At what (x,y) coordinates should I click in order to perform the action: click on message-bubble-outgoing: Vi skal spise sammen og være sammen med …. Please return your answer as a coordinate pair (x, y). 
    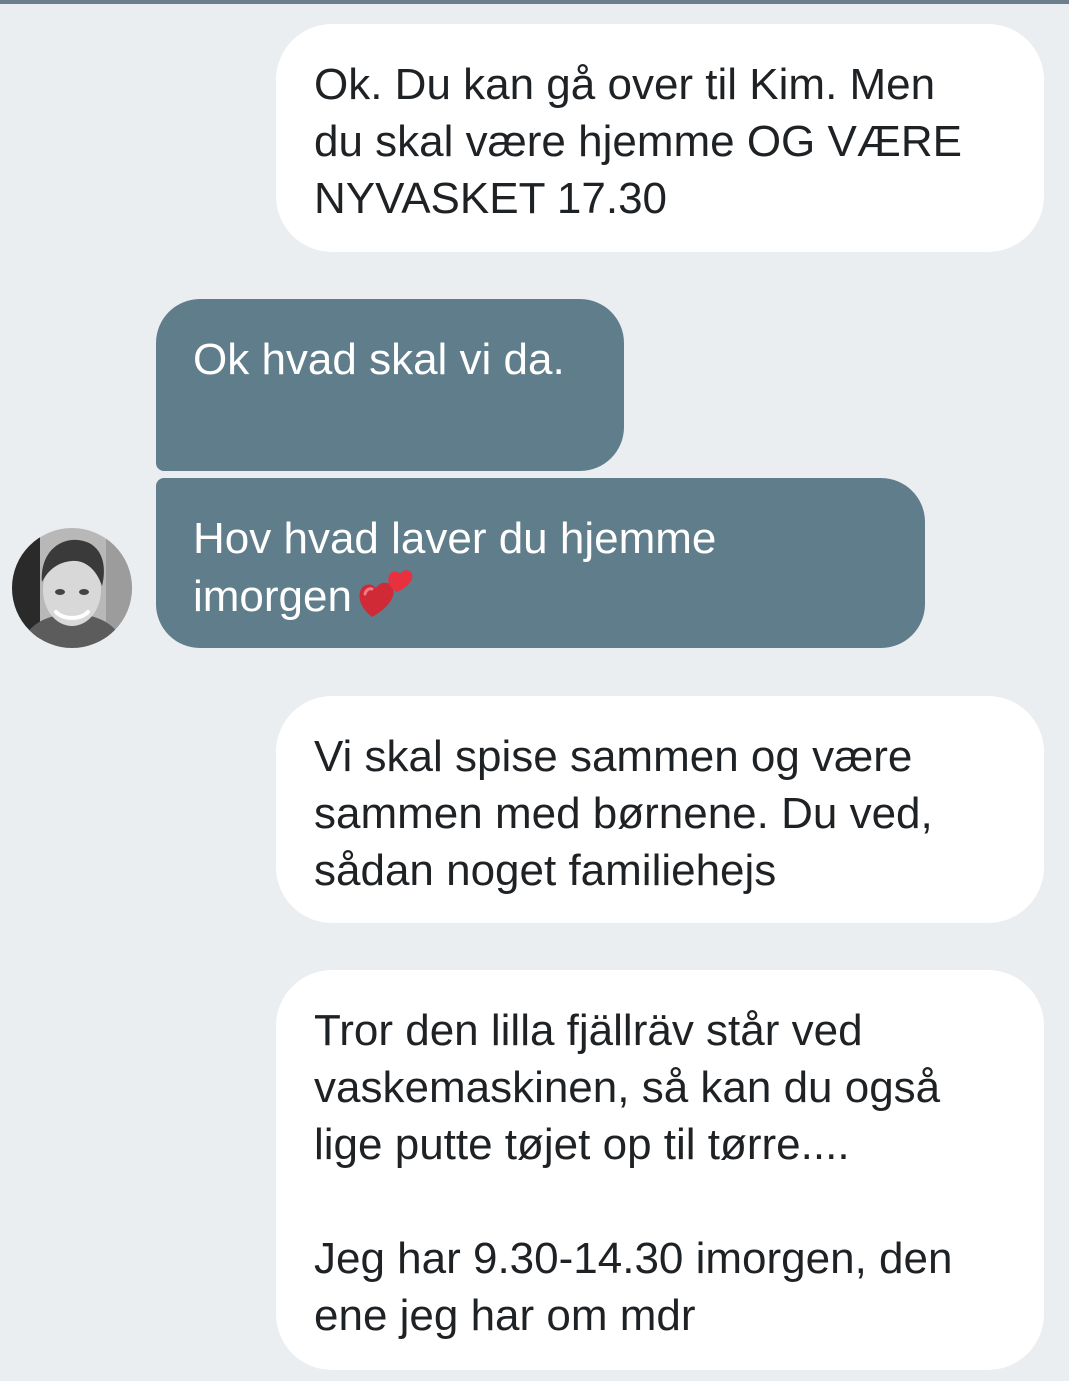
    Looking at the image, I should click on (660, 809).